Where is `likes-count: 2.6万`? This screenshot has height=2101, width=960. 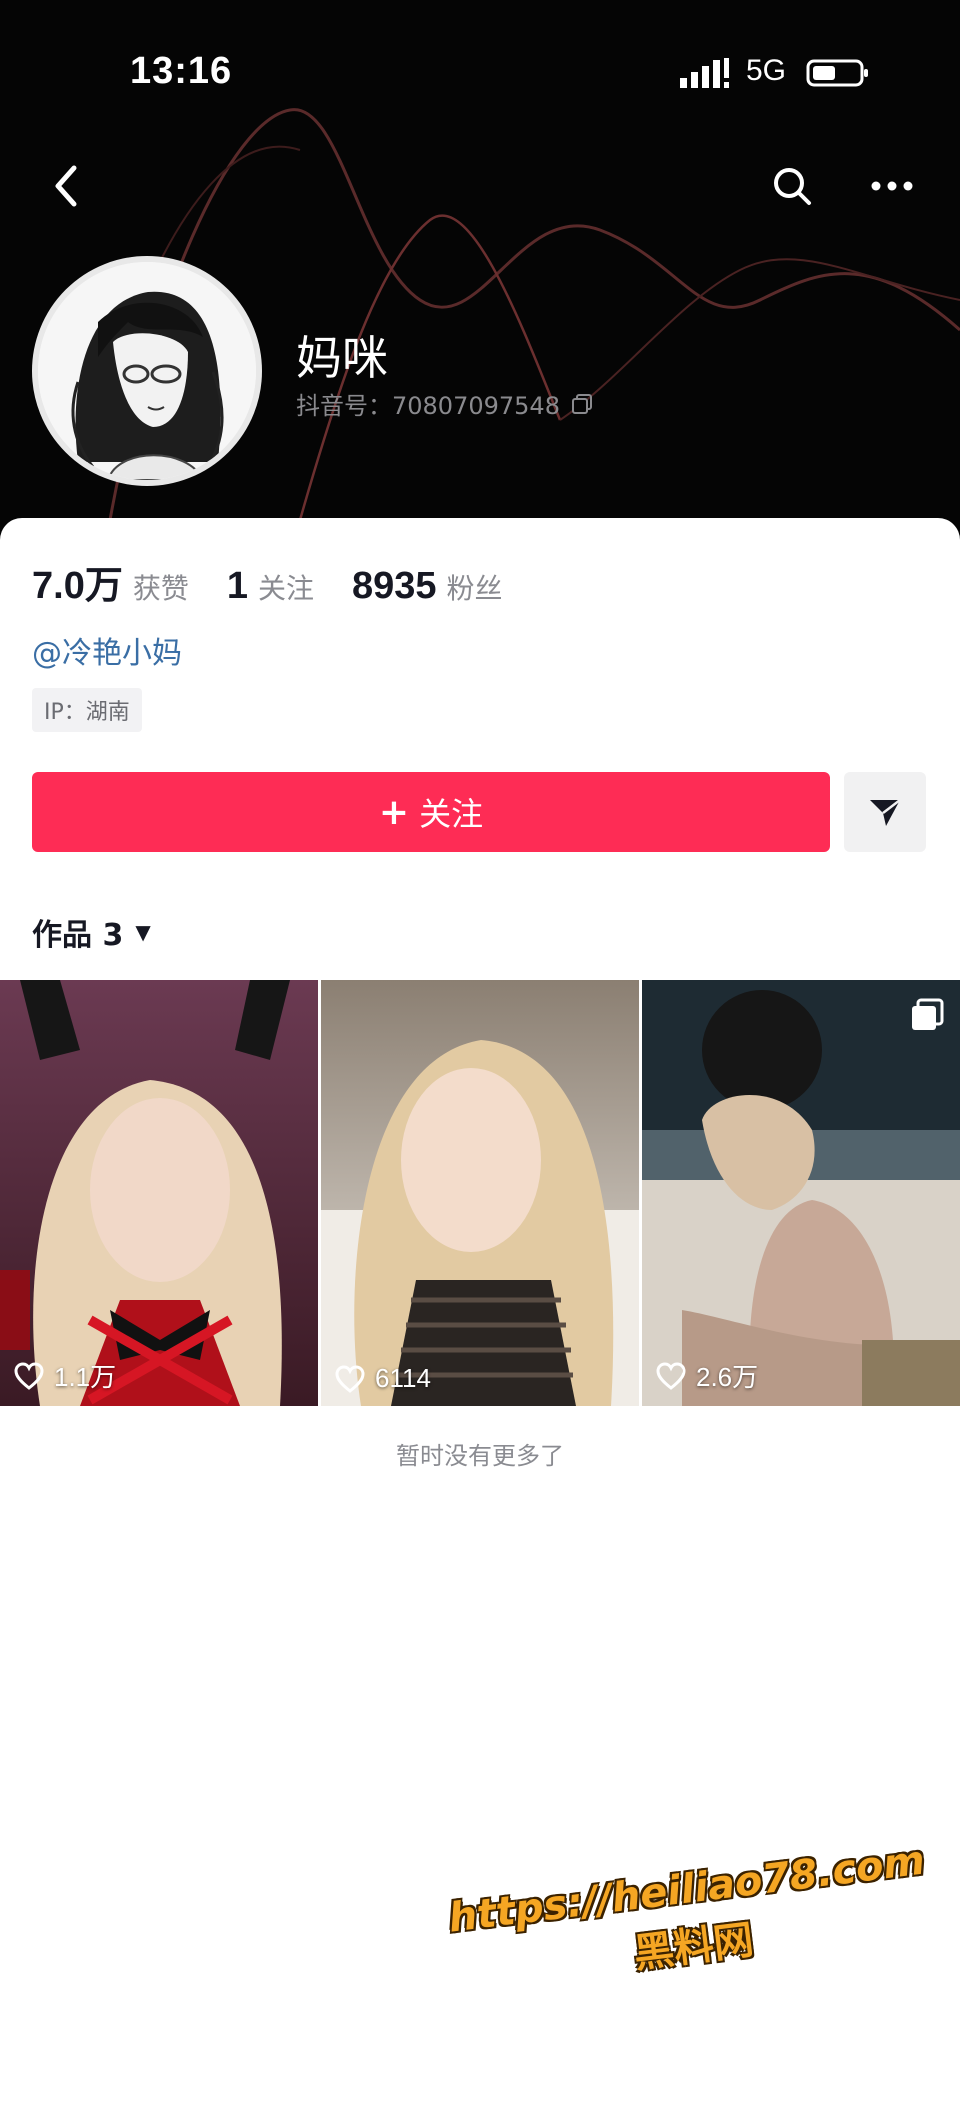 likes-count: 2.6万 is located at coordinates (707, 1375).